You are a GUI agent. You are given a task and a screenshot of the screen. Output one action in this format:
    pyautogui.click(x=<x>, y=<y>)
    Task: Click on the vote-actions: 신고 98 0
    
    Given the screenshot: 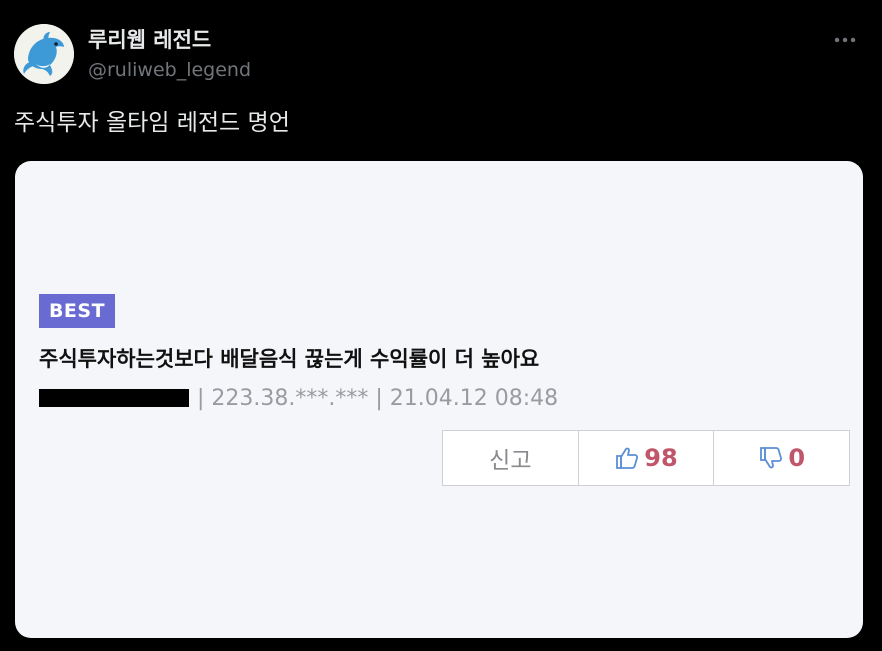 What is the action you would take?
    pyautogui.click(x=646, y=458)
    